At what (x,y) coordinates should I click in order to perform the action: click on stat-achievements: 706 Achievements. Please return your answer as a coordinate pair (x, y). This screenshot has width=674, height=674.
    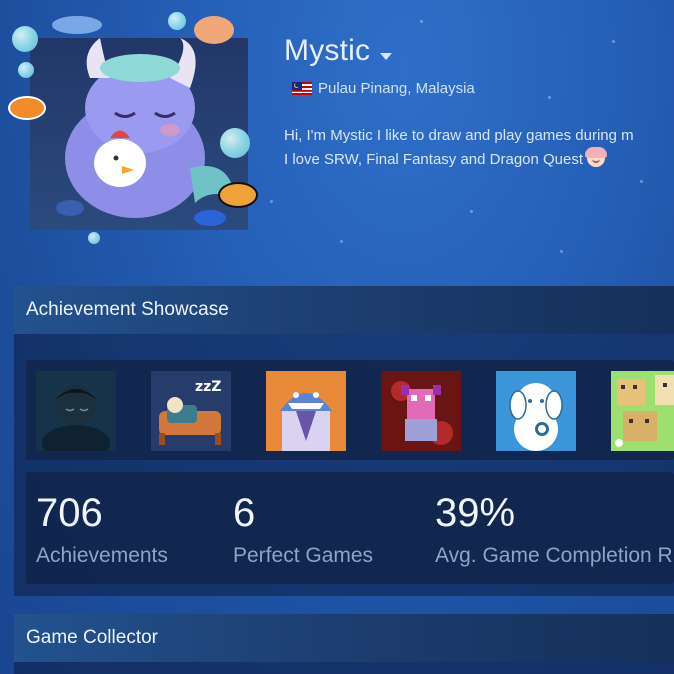
    Looking at the image, I should click on (102, 529).